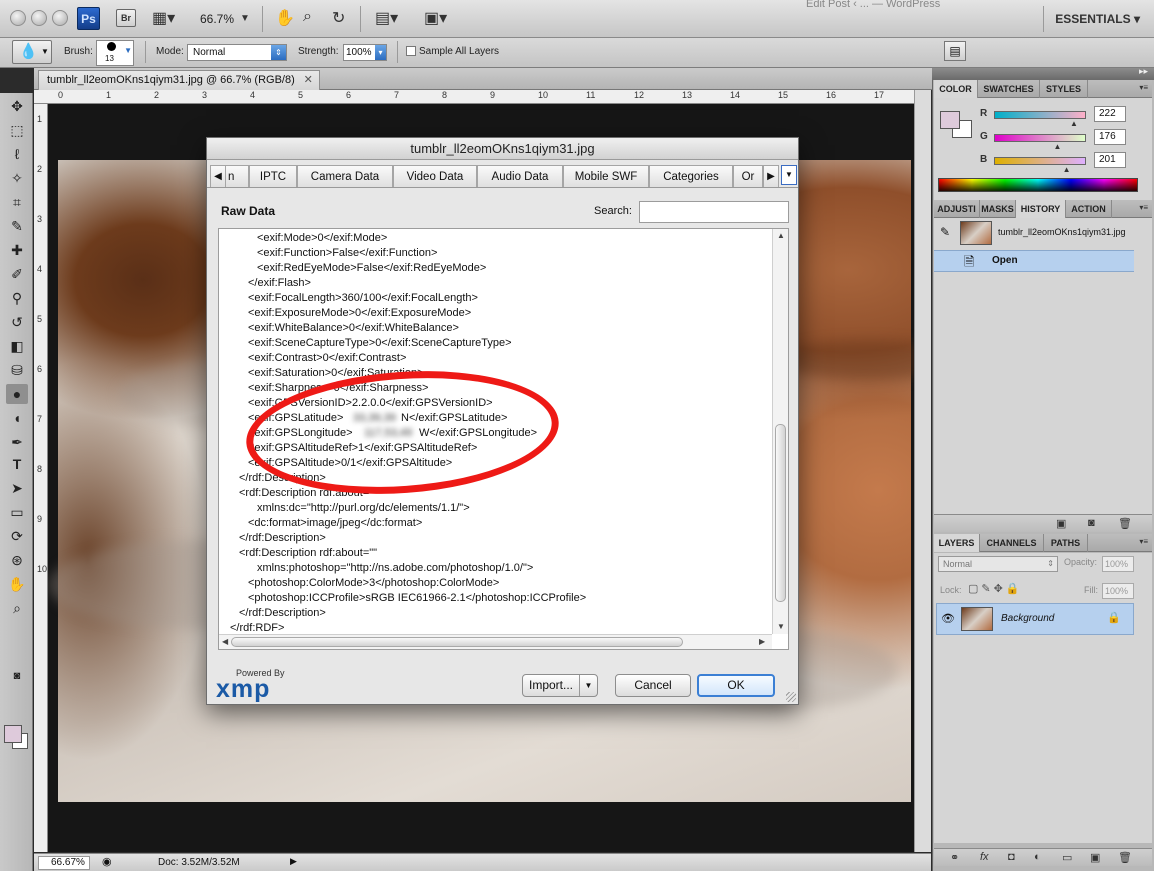 This screenshot has height=871, width=1154. I want to click on opacity-field: 100%, so click(1118, 564).